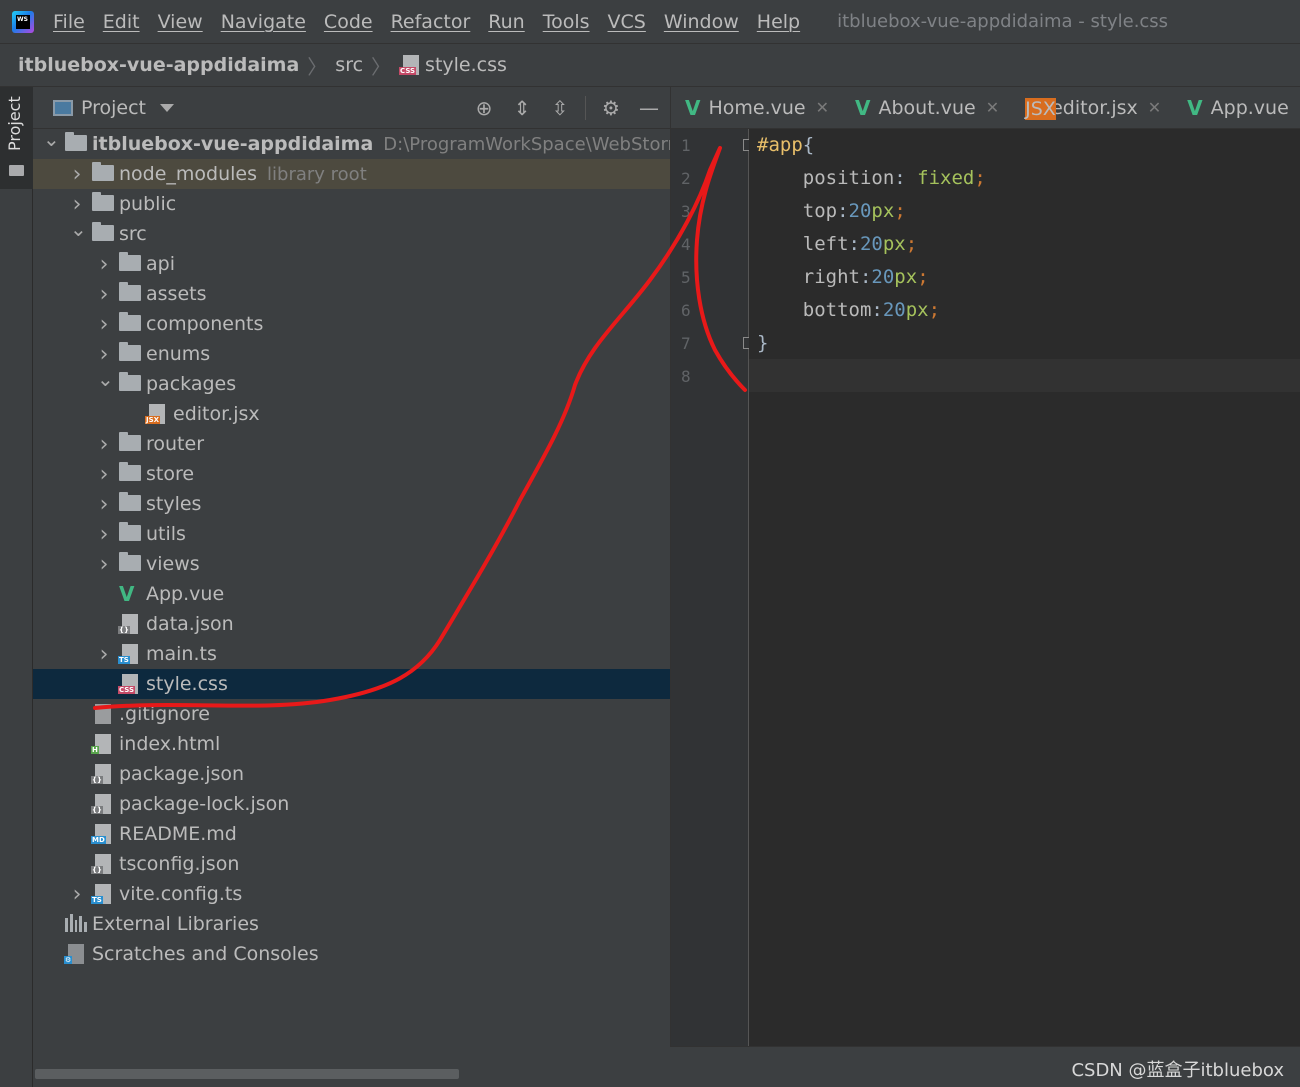 Image resolution: width=1300 pixels, height=1087 pixels. I want to click on project-panel-header: Project ⊕ ⇕ ⇳ ⚙ —, so click(351, 108).